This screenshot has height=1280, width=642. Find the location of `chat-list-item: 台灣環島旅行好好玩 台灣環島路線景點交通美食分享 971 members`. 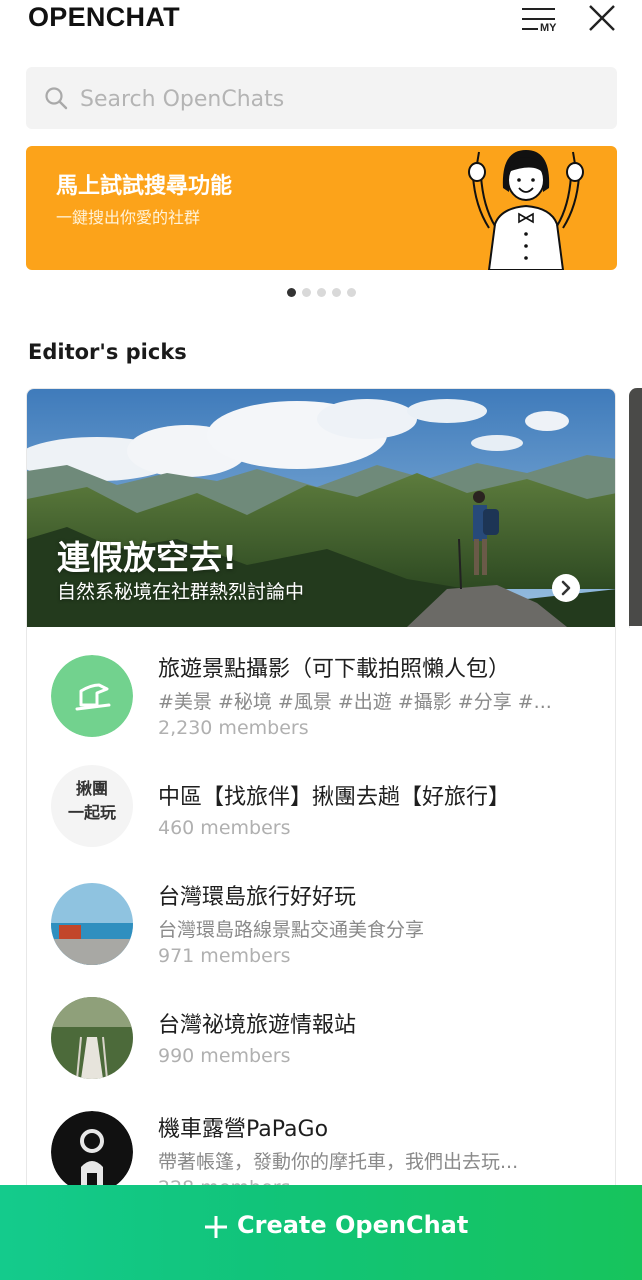

chat-list-item: 台灣環島旅行好好玩 台灣環島路線景點交通美食分享 971 members is located at coordinates (321, 929).